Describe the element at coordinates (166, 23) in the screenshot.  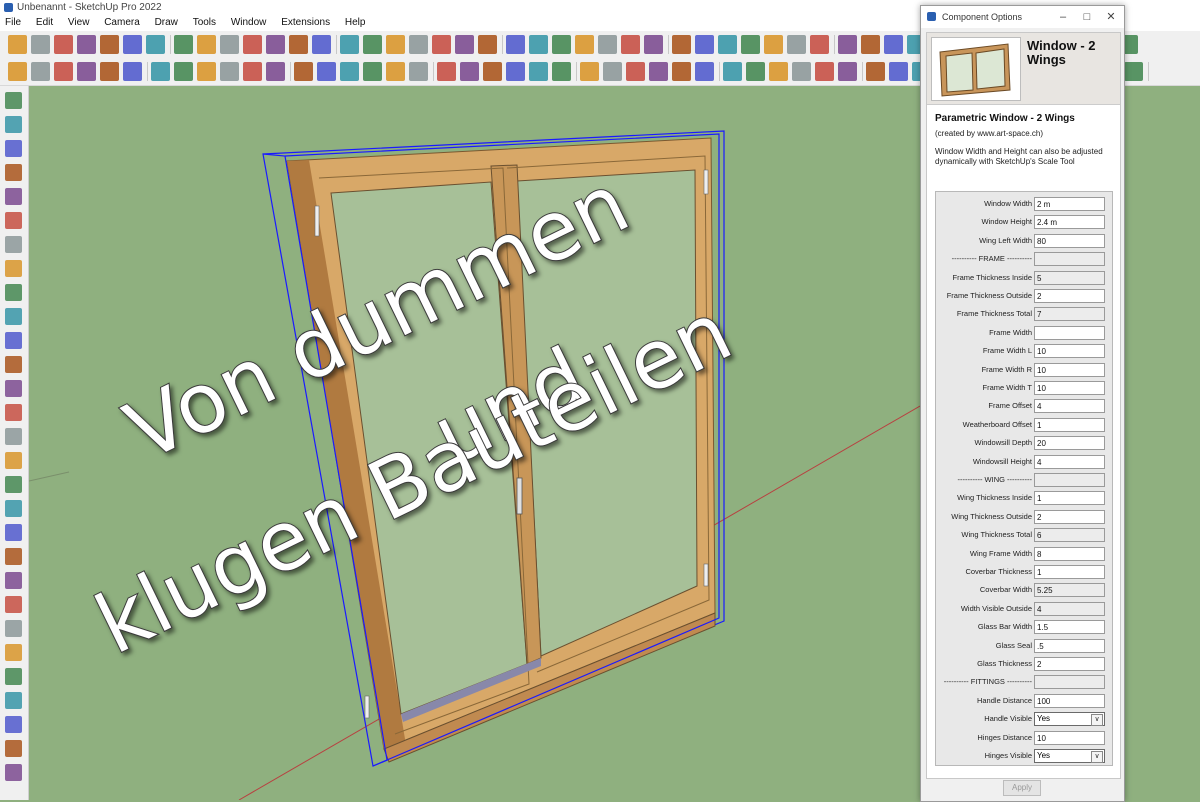
I see `menu-draw: Draw` at that location.